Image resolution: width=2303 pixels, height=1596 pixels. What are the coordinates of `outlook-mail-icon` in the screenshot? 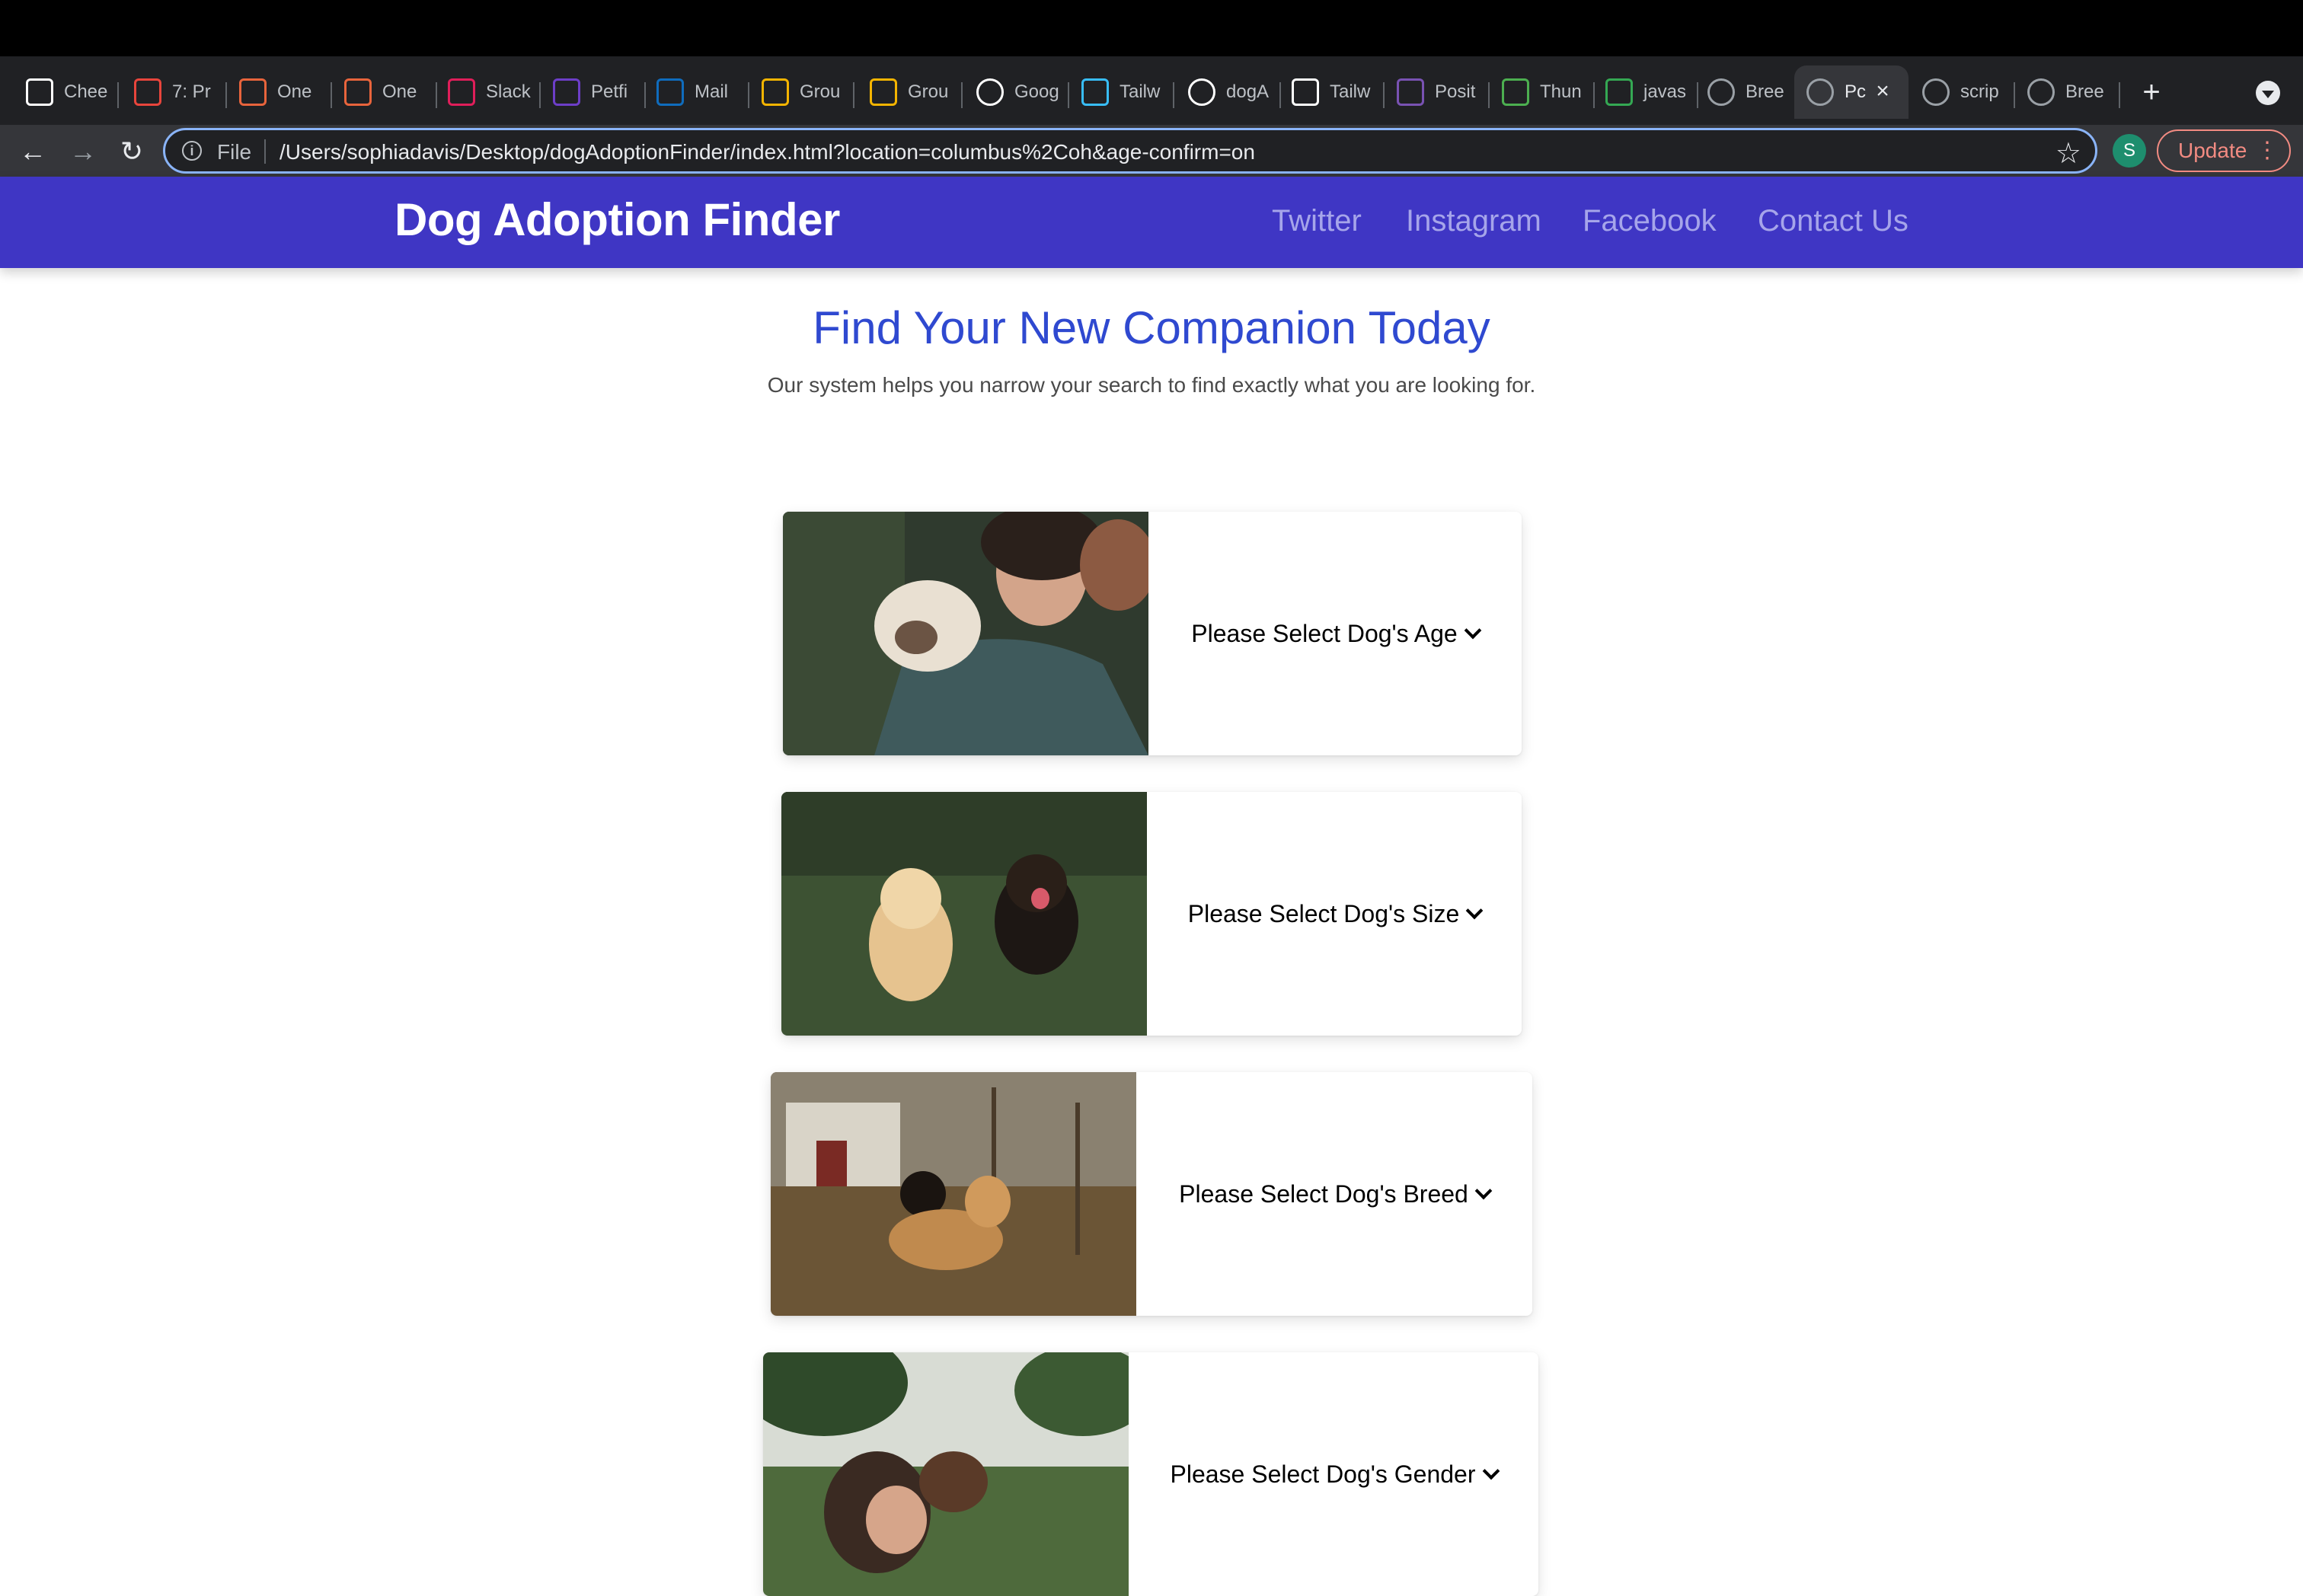 It's located at (670, 92).